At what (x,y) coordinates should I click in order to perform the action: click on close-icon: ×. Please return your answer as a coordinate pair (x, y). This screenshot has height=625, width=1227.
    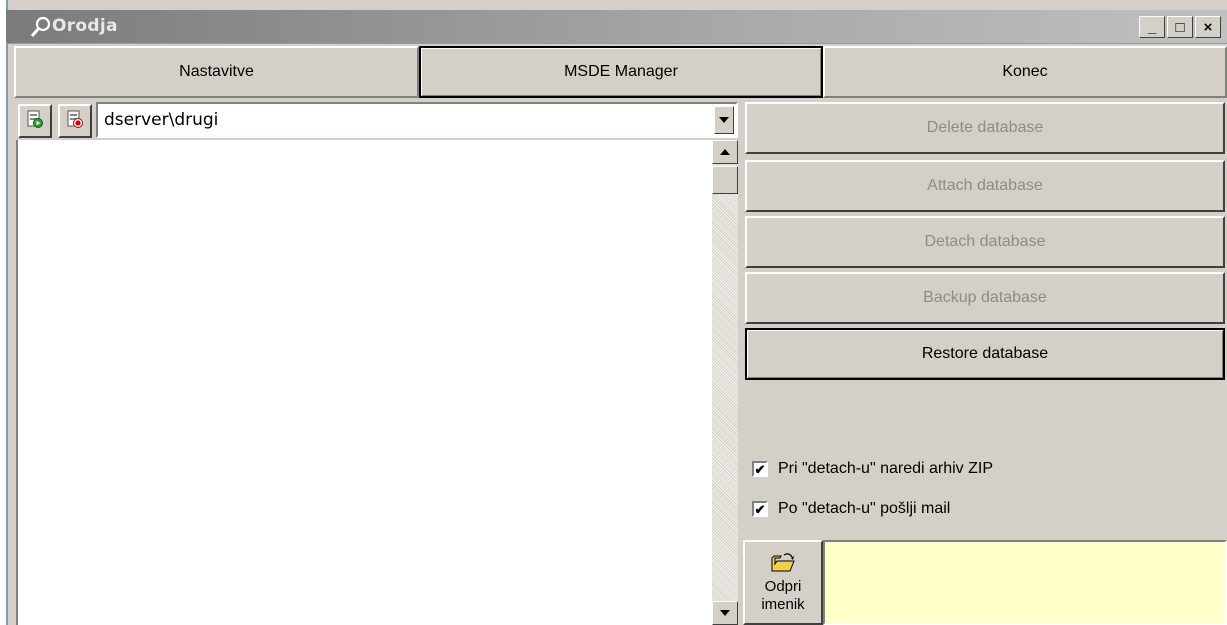
    Looking at the image, I should click on (1208, 27).